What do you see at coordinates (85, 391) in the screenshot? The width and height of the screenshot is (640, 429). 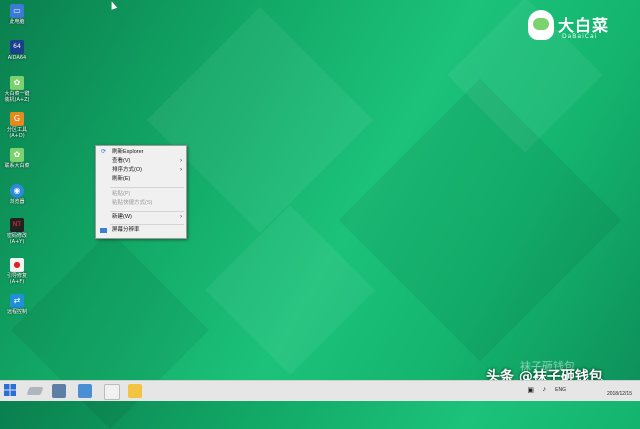 I see `network-icon` at bounding box center [85, 391].